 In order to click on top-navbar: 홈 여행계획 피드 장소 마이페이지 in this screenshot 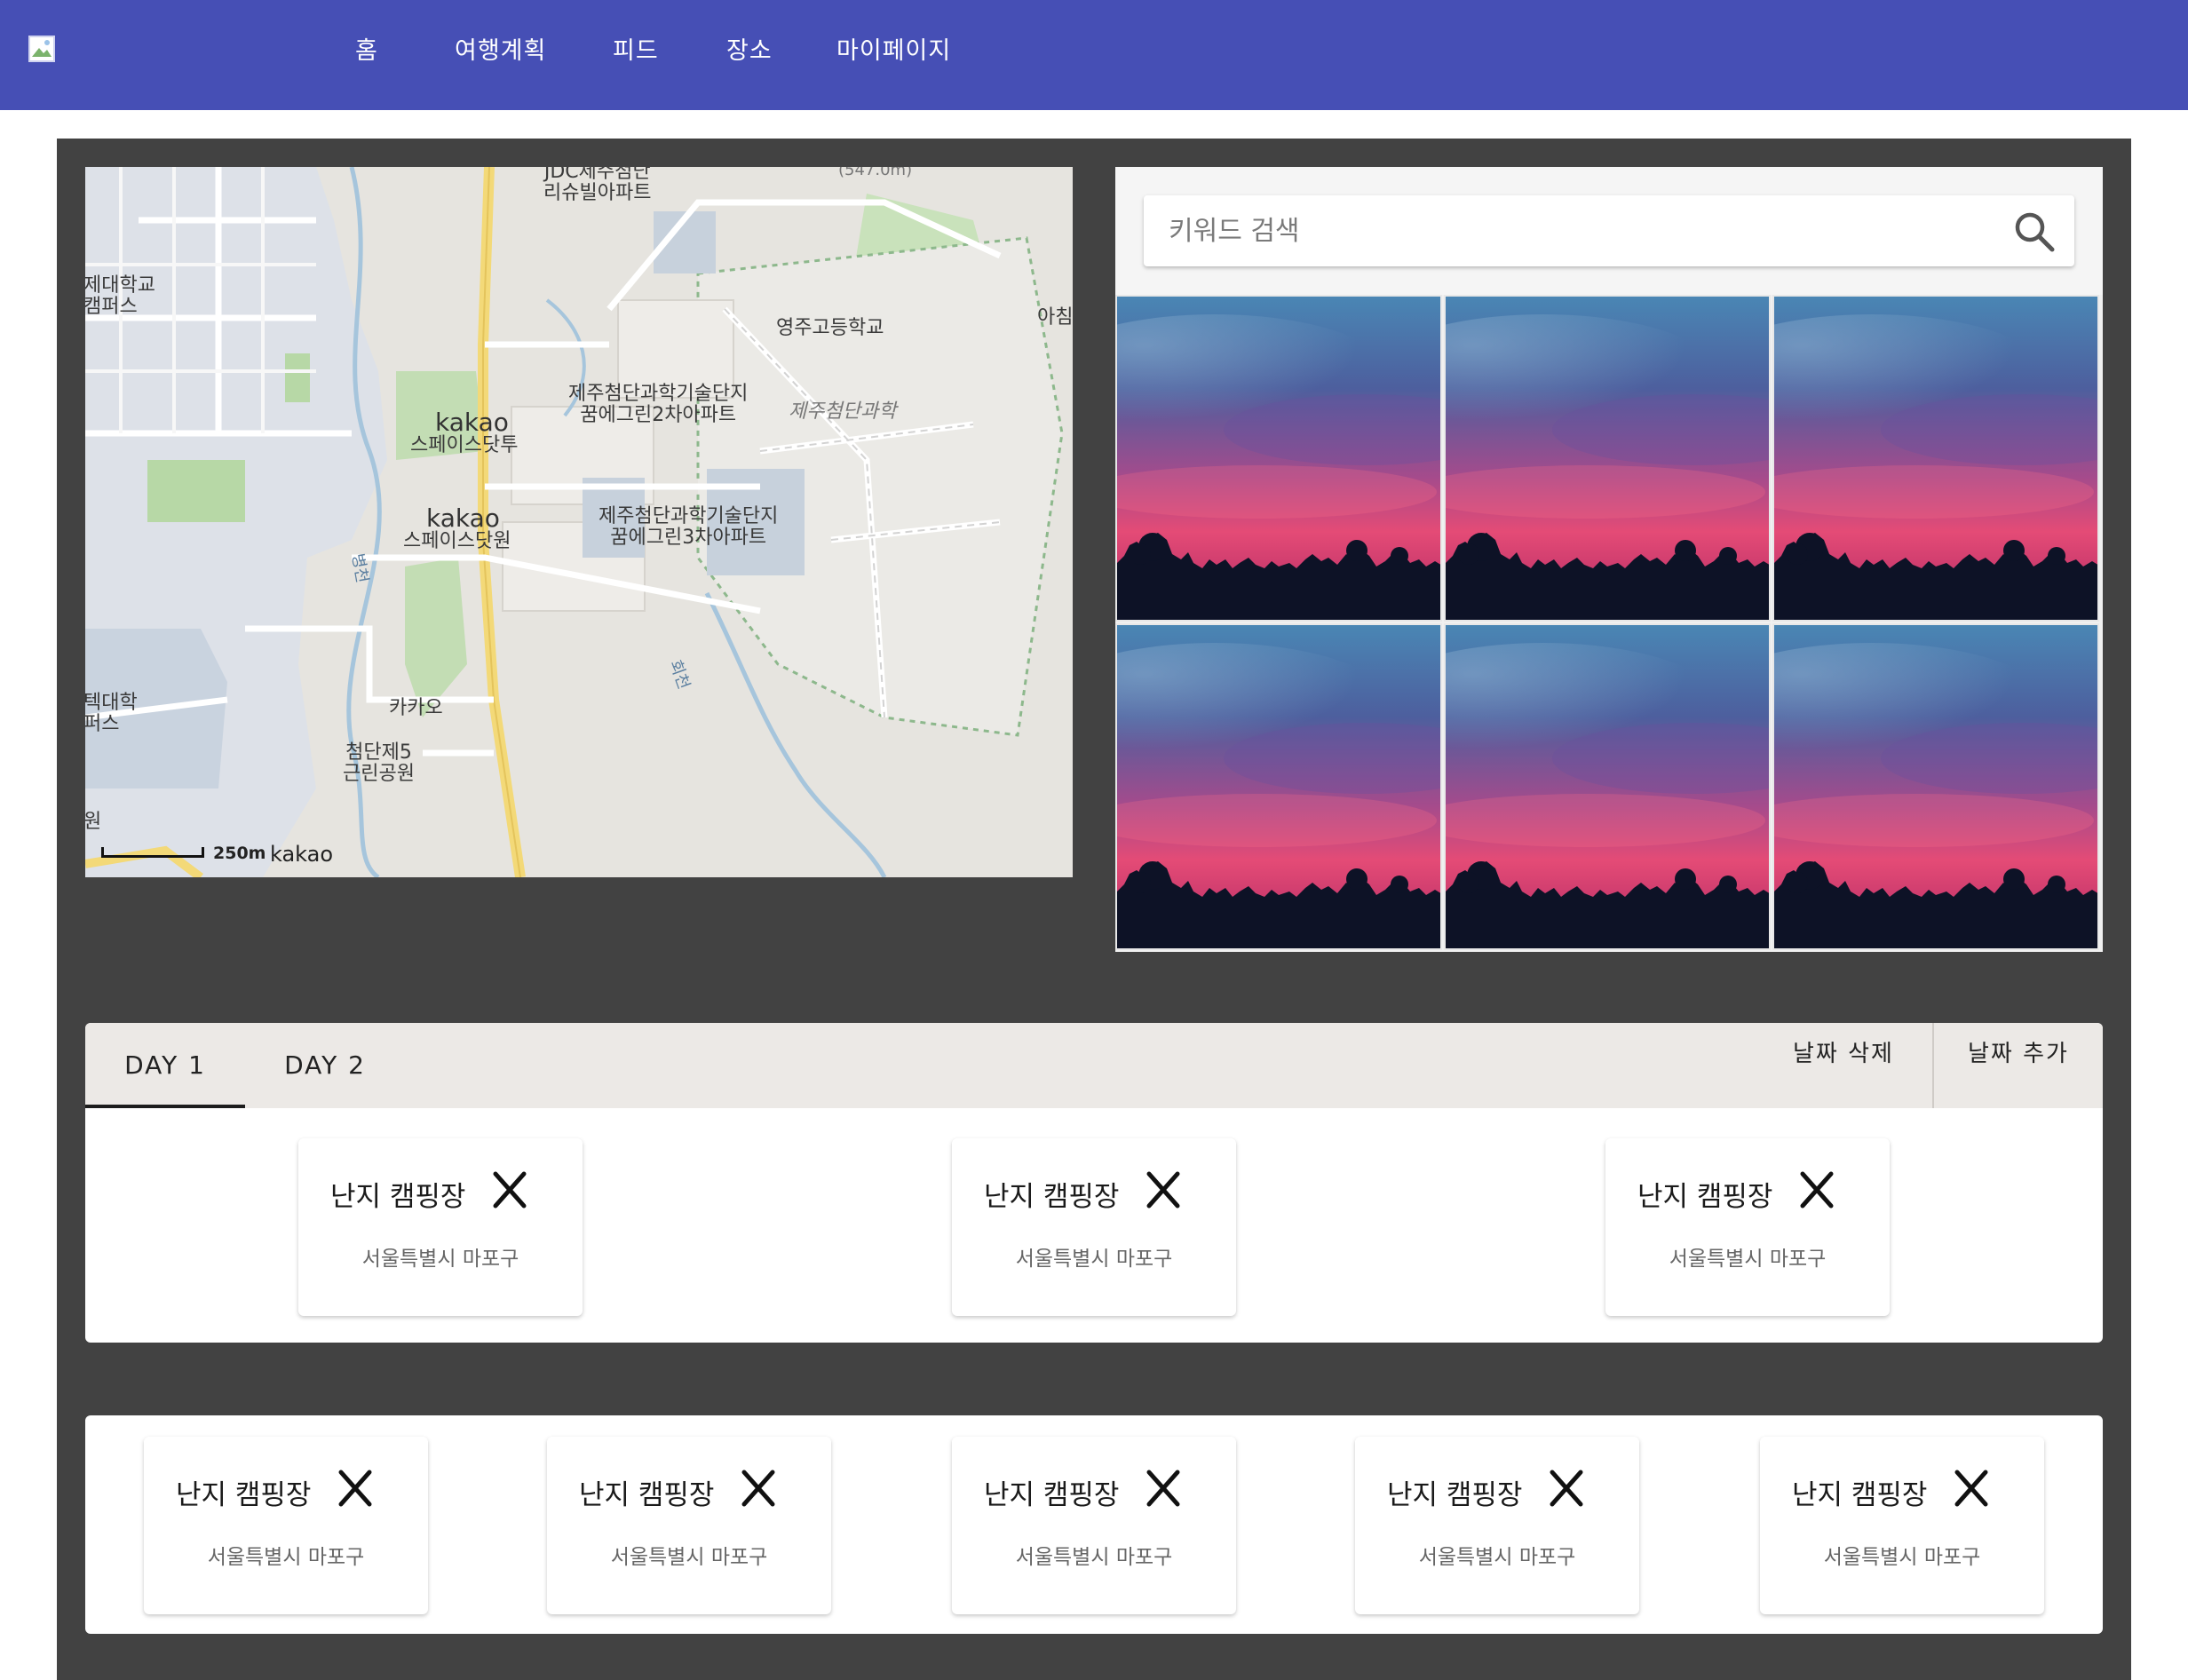, I will do `click(1094, 55)`.